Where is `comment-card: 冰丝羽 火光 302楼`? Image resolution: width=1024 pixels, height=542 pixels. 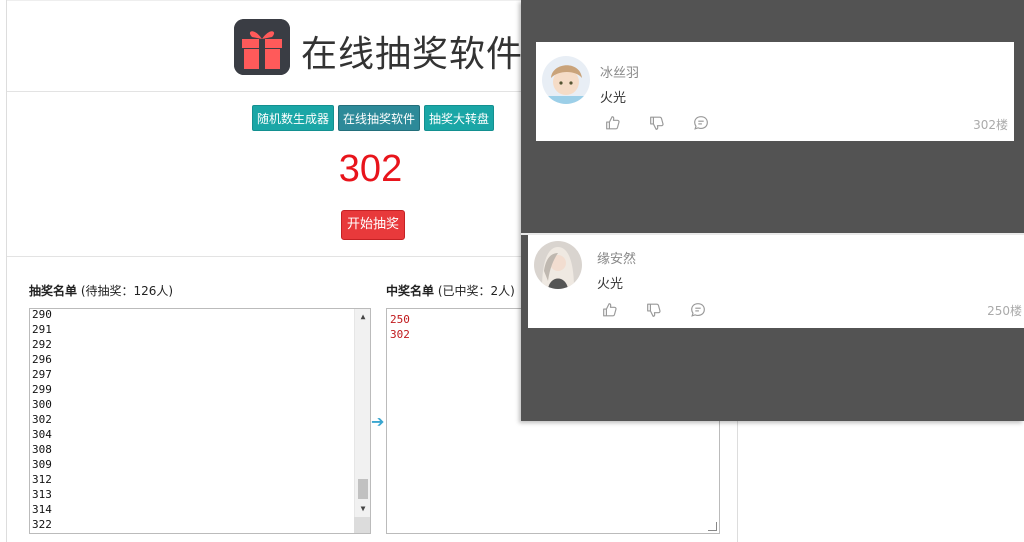
comment-card: 冰丝羽 火光 302楼 is located at coordinates (775, 91).